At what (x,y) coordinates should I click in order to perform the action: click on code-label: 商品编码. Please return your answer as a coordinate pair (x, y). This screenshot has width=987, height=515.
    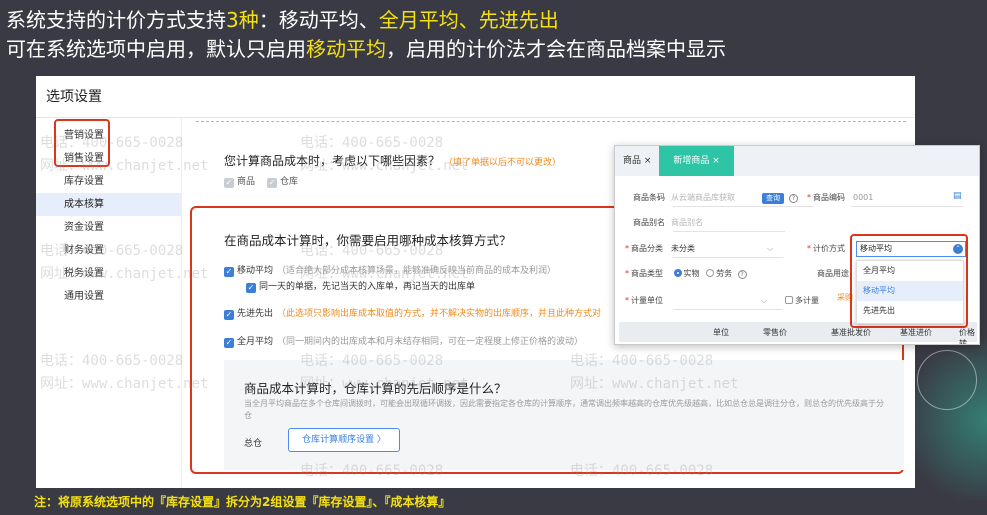
    Looking at the image, I should click on (829, 197).